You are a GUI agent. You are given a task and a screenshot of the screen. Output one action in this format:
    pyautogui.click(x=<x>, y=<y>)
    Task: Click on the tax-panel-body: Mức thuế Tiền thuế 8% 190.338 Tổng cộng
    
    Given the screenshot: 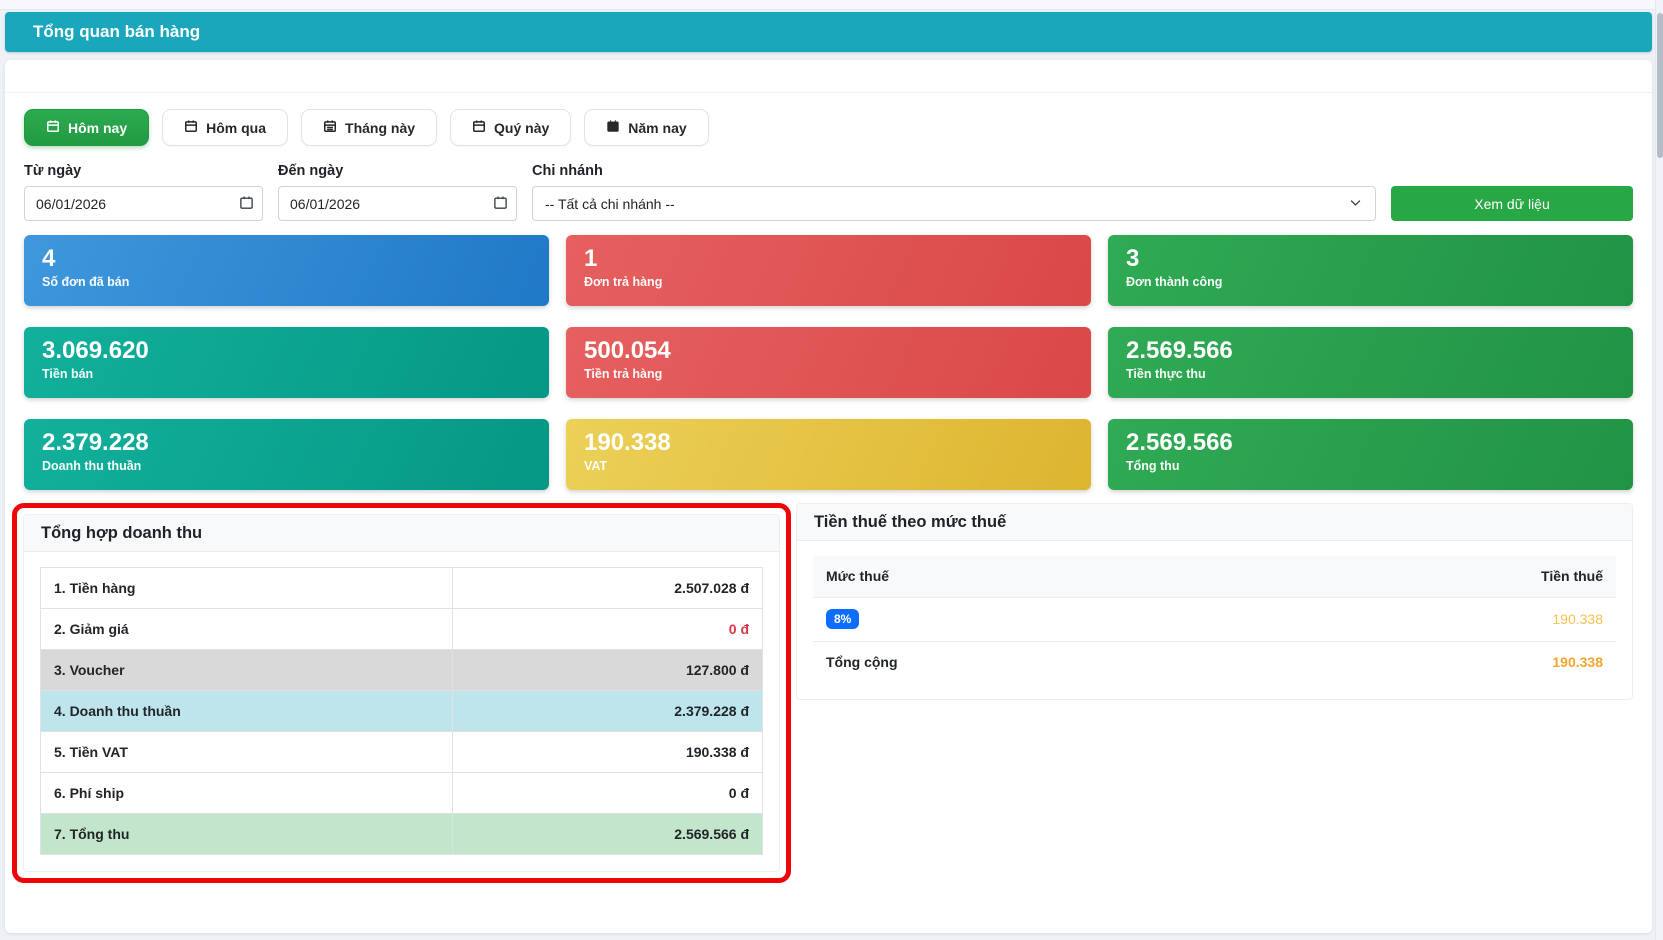 What is the action you would take?
    pyautogui.click(x=1214, y=620)
    